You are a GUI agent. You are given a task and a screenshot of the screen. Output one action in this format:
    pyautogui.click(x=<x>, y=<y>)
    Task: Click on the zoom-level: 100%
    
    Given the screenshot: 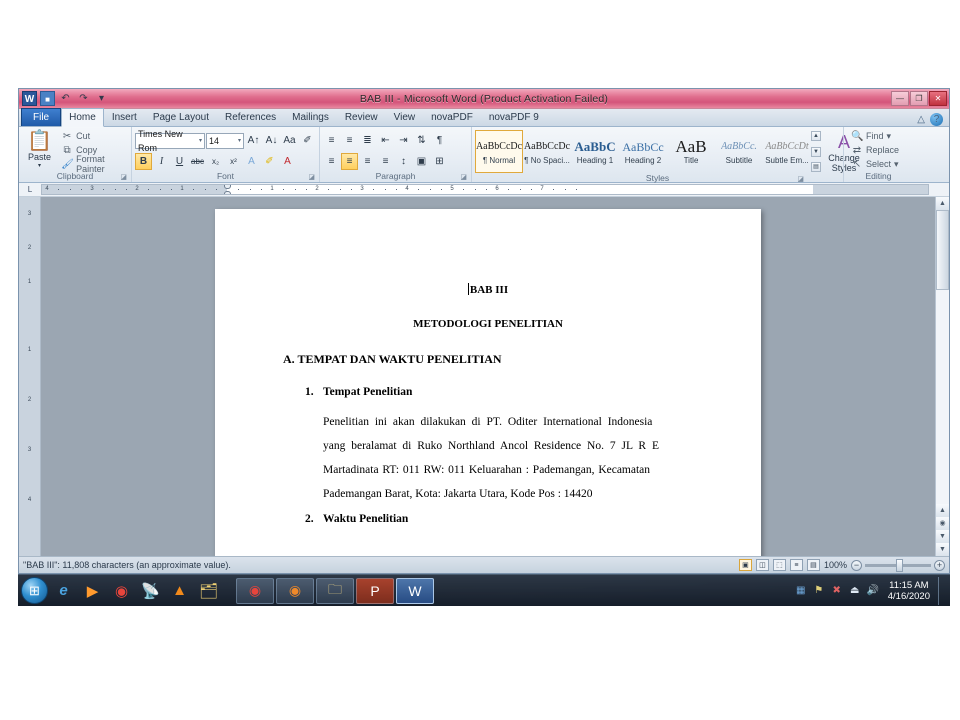 What is the action you would take?
    pyautogui.click(x=835, y=565)
    